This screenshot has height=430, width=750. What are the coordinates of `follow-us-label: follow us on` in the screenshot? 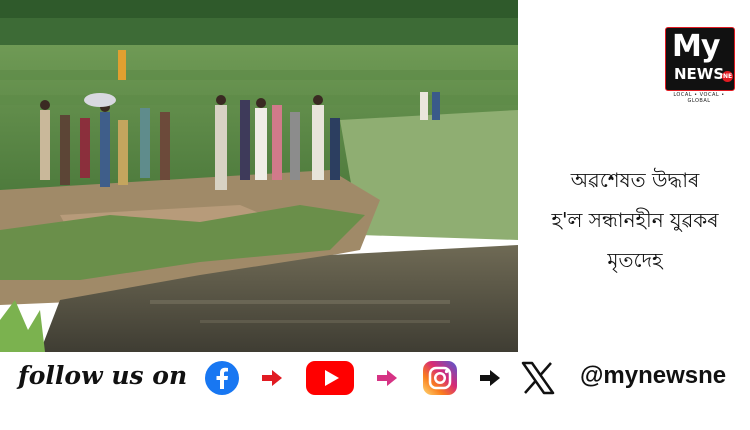 It's located at (103, 375).